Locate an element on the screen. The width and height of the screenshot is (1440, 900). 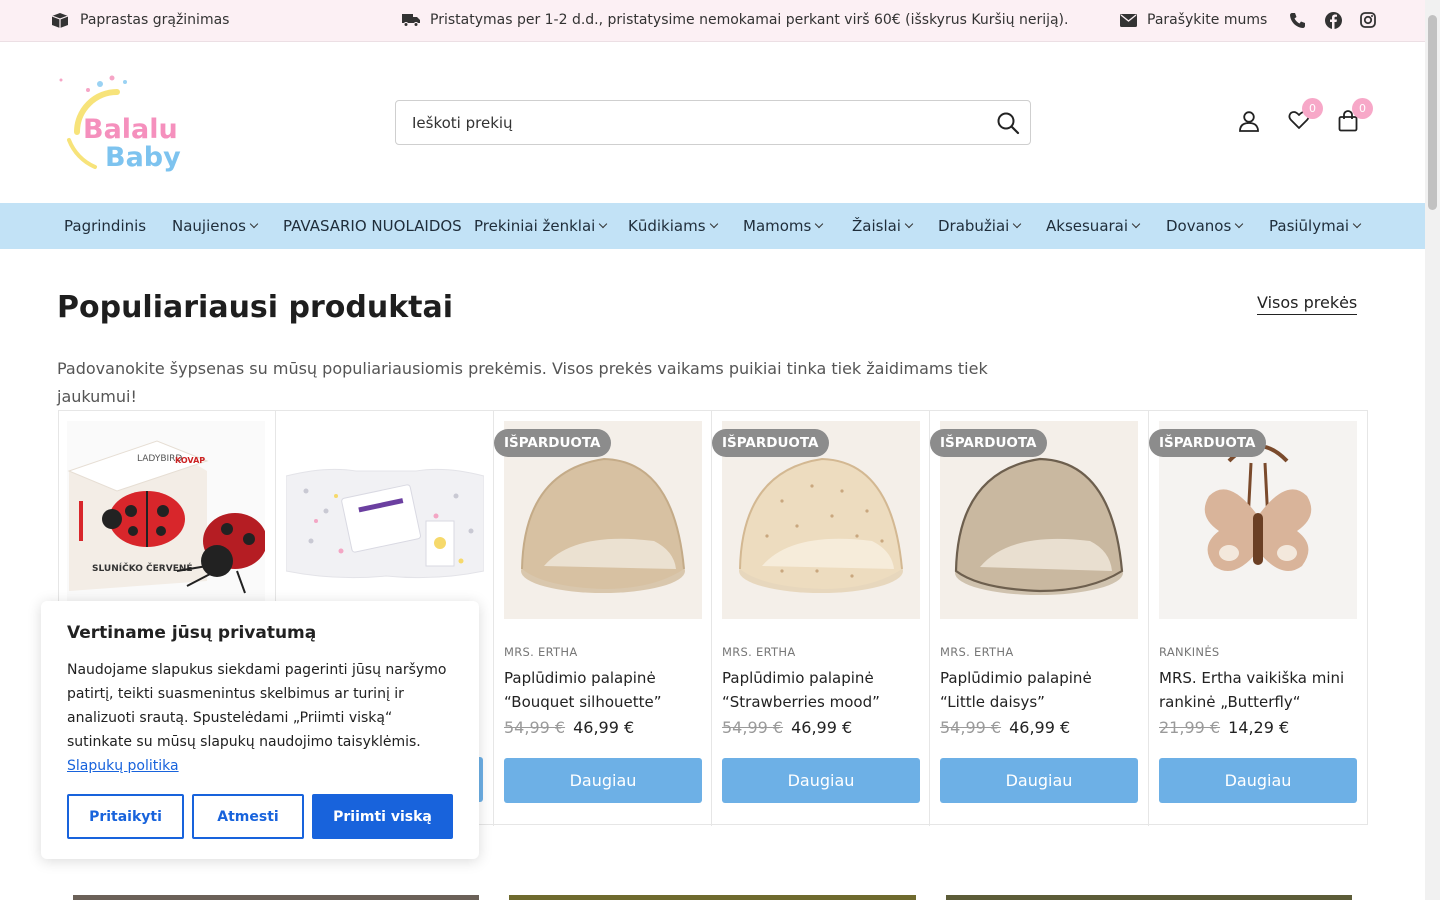
facebook-icon is located at coordinates (1333, 20).